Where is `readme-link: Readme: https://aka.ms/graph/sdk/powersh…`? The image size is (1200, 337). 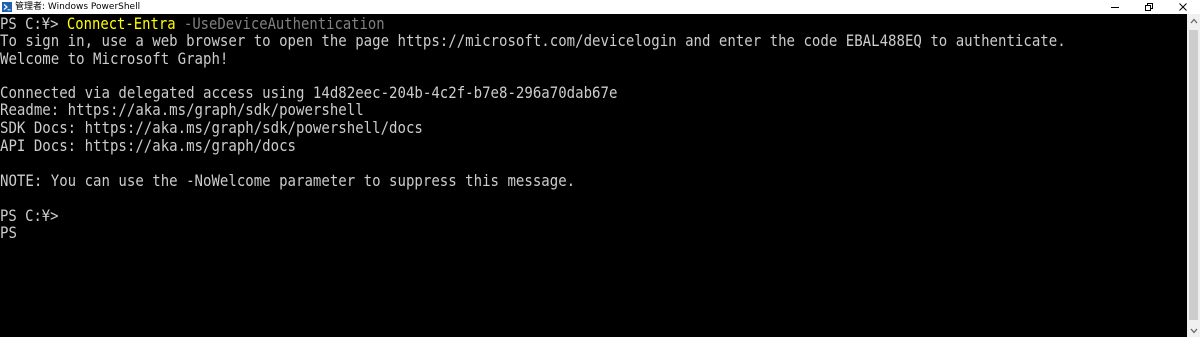 readme-link: Readme: https://aka.ms/graph/sdk/powersh… is located at coordinates (182, 109).